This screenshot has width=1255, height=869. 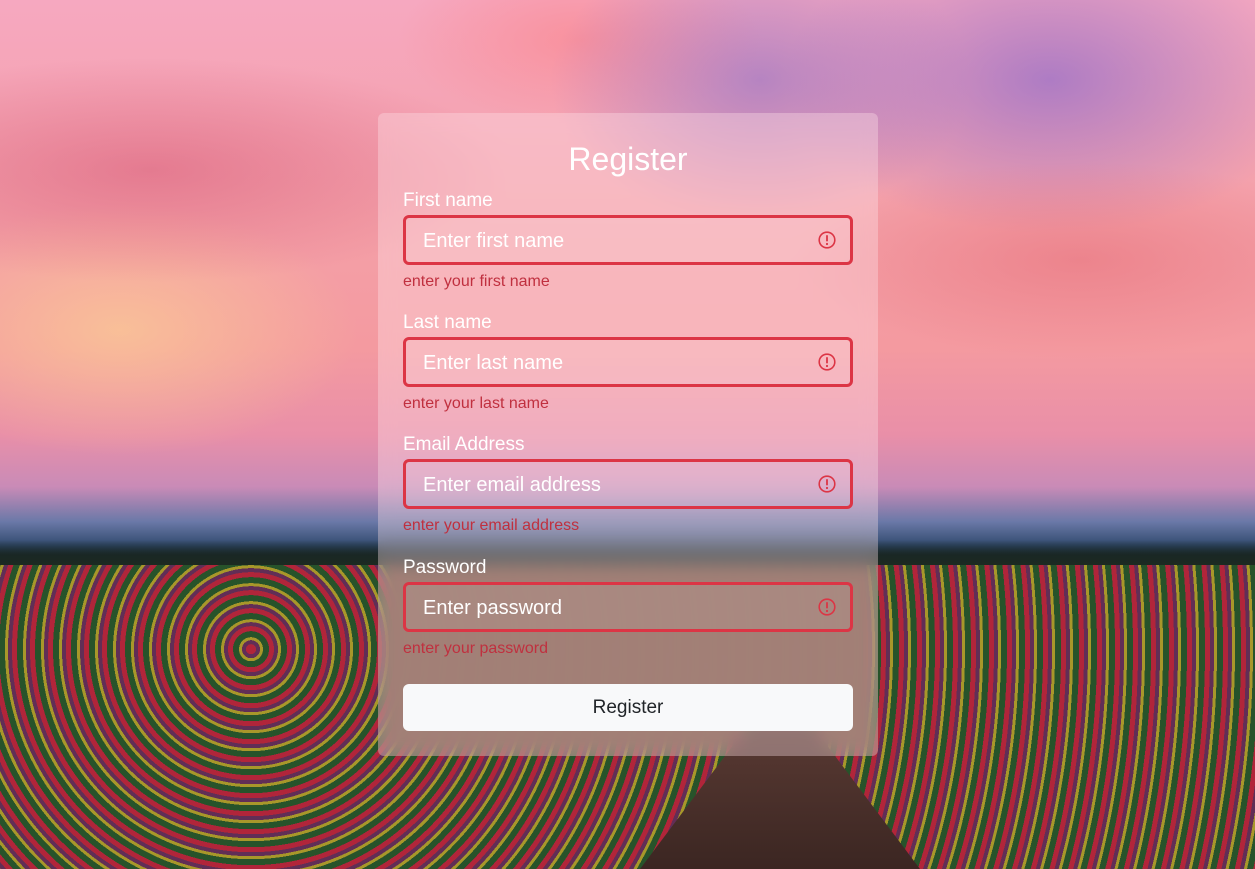 I want to click on email-field-wrapper, so click(x=628, y=484).